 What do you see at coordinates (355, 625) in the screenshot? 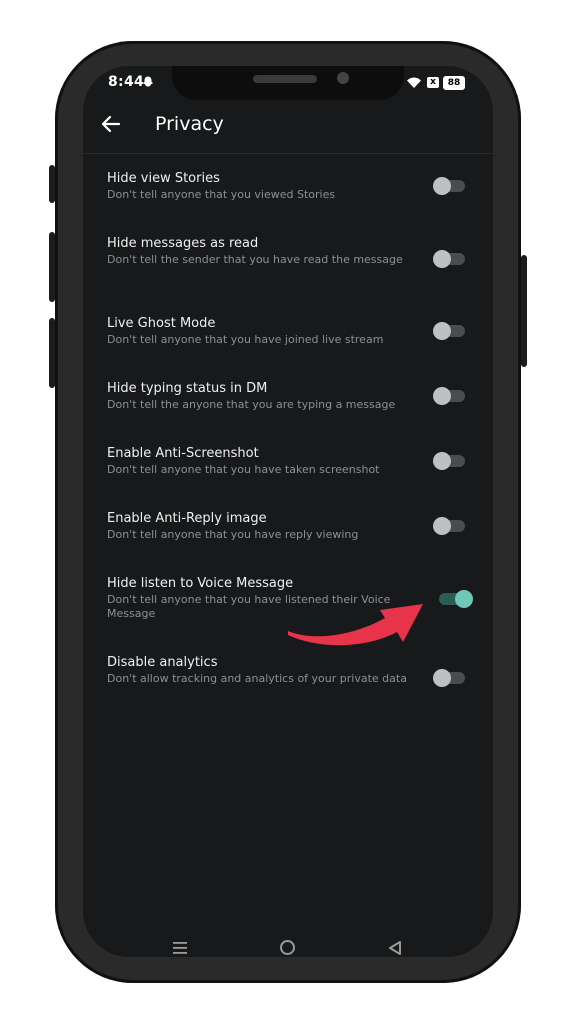
I see `red-pointer-arrow-icon` at bounding box center [355, 625].